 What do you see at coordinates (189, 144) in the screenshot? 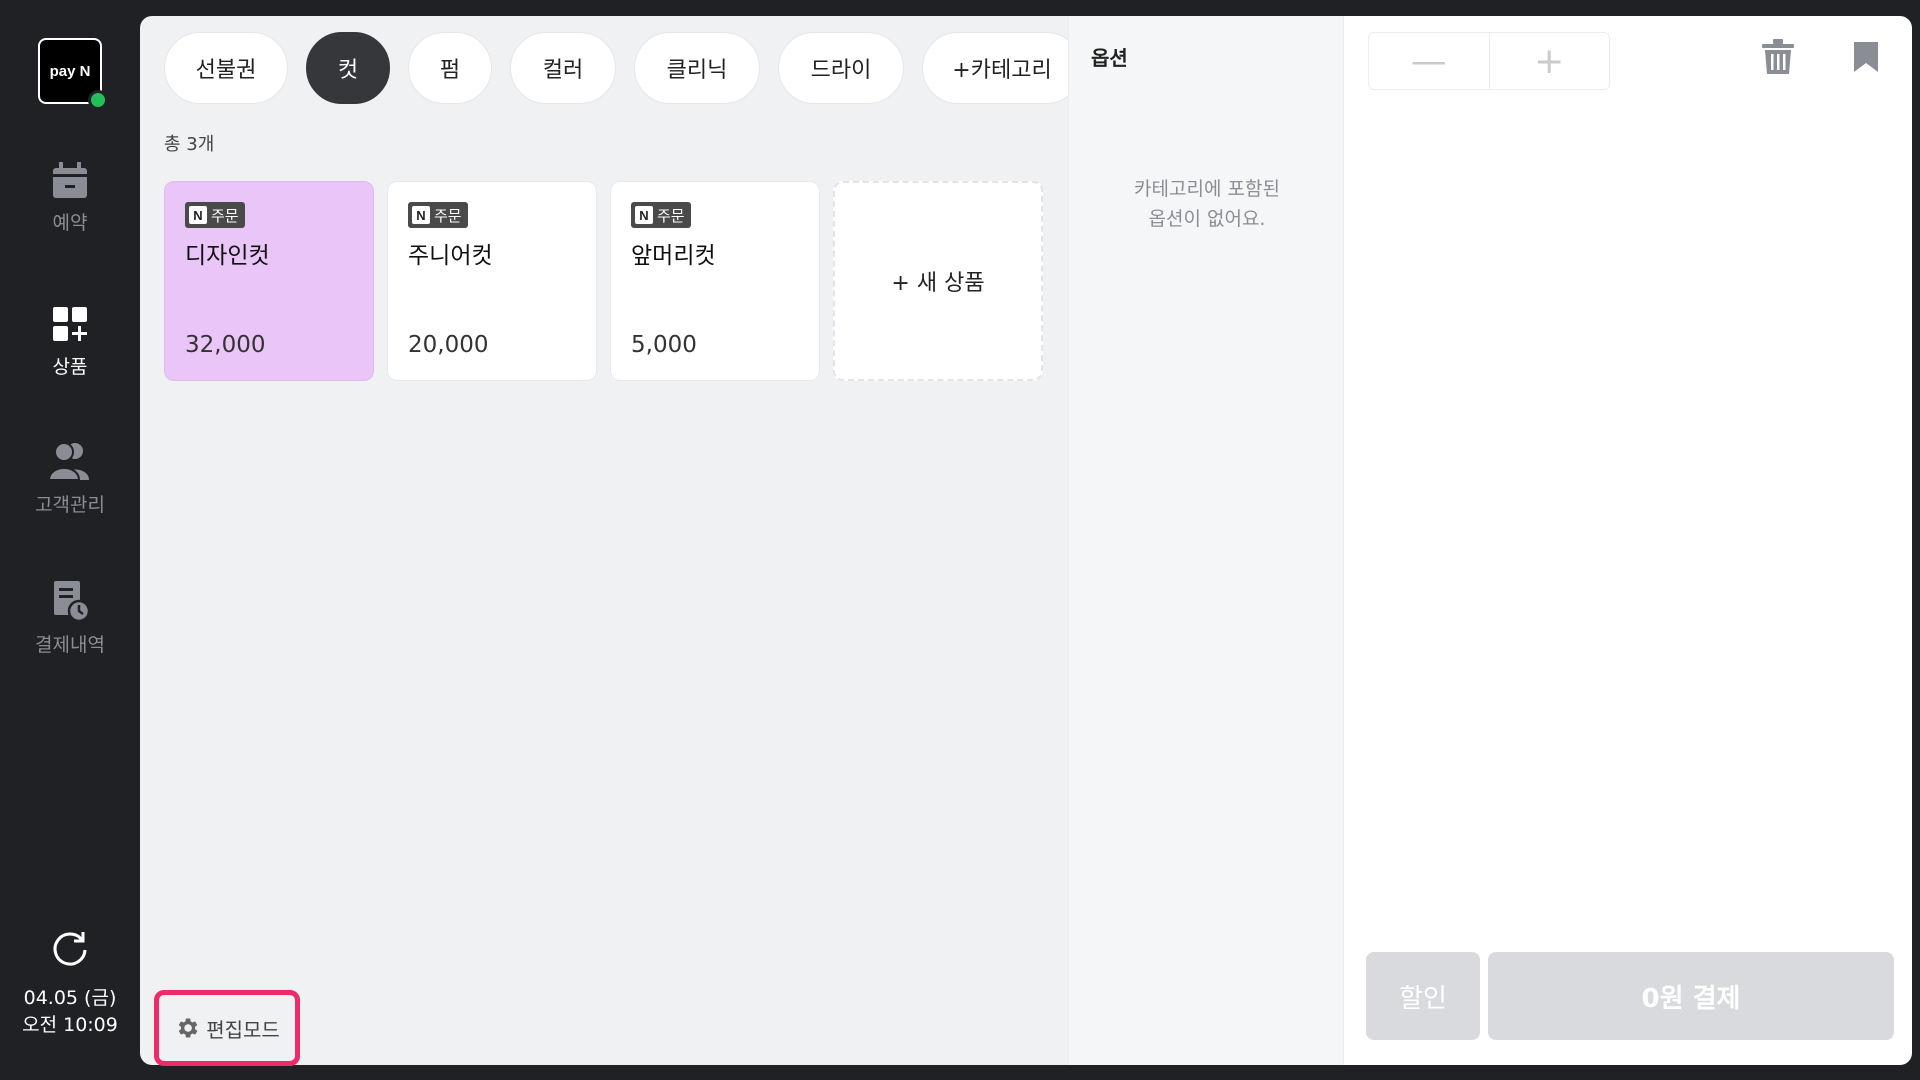
I see `product-count: 총 3개` at bounding box center [189, 144].